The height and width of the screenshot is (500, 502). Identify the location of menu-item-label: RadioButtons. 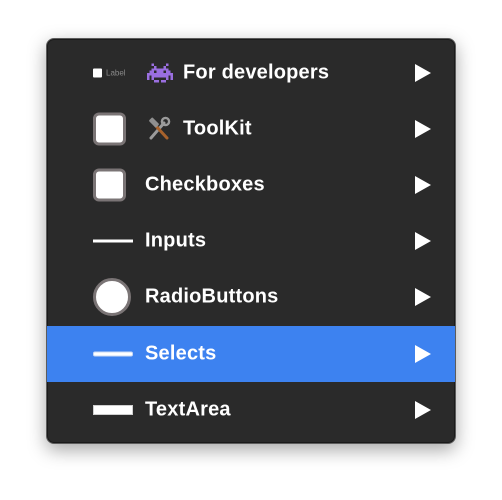
(212, 296).